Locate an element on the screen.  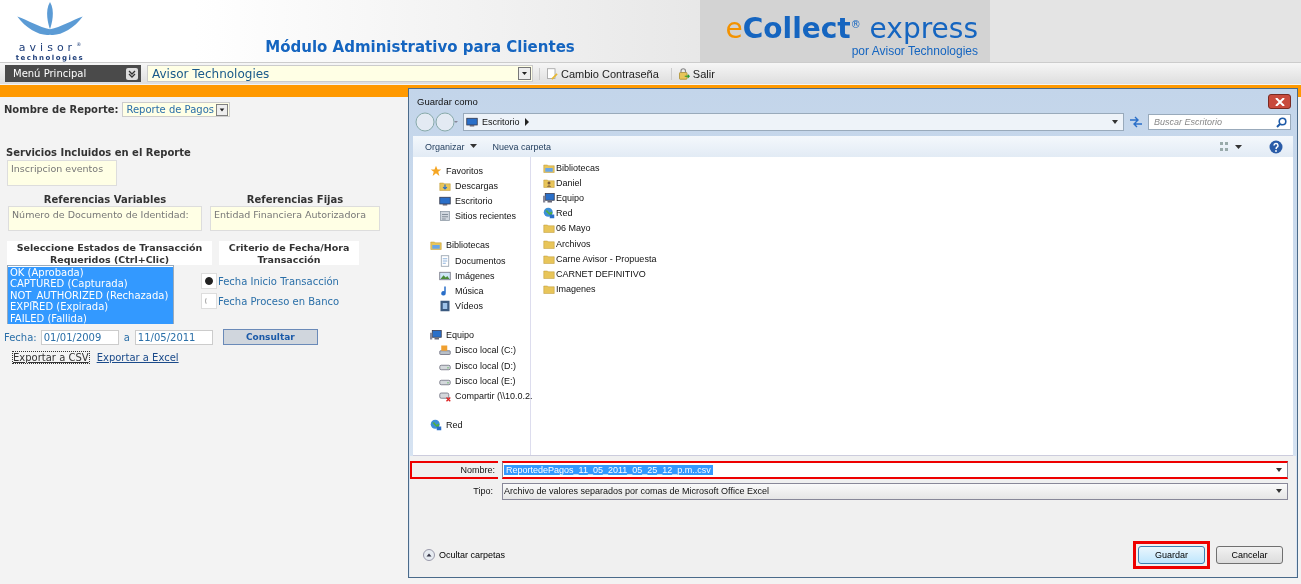
file-item: Equipo is located at coordinates (600, 198).